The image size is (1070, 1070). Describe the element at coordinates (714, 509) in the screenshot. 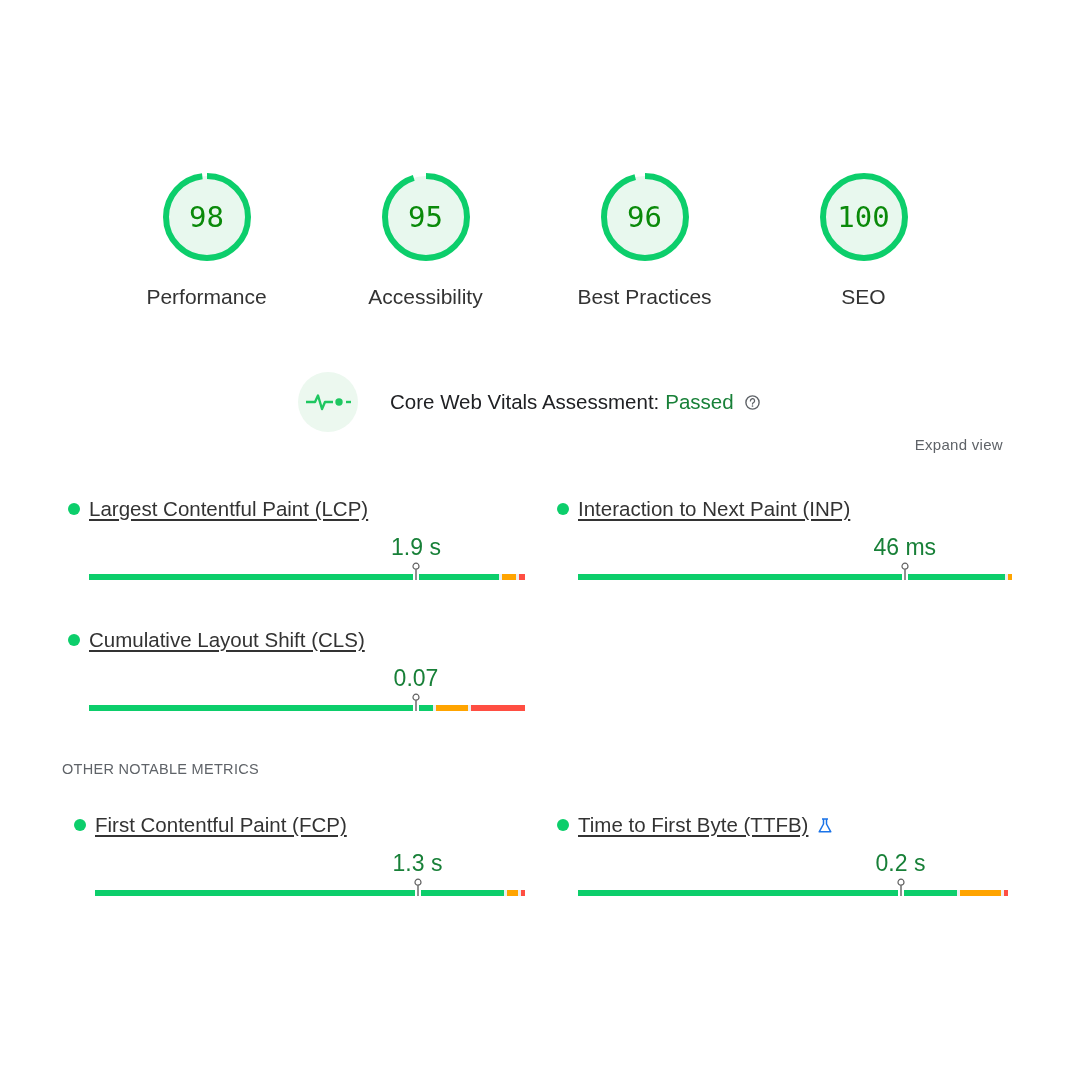

I see `metric-link: Interaction to Next Paint (INP)` at that location.